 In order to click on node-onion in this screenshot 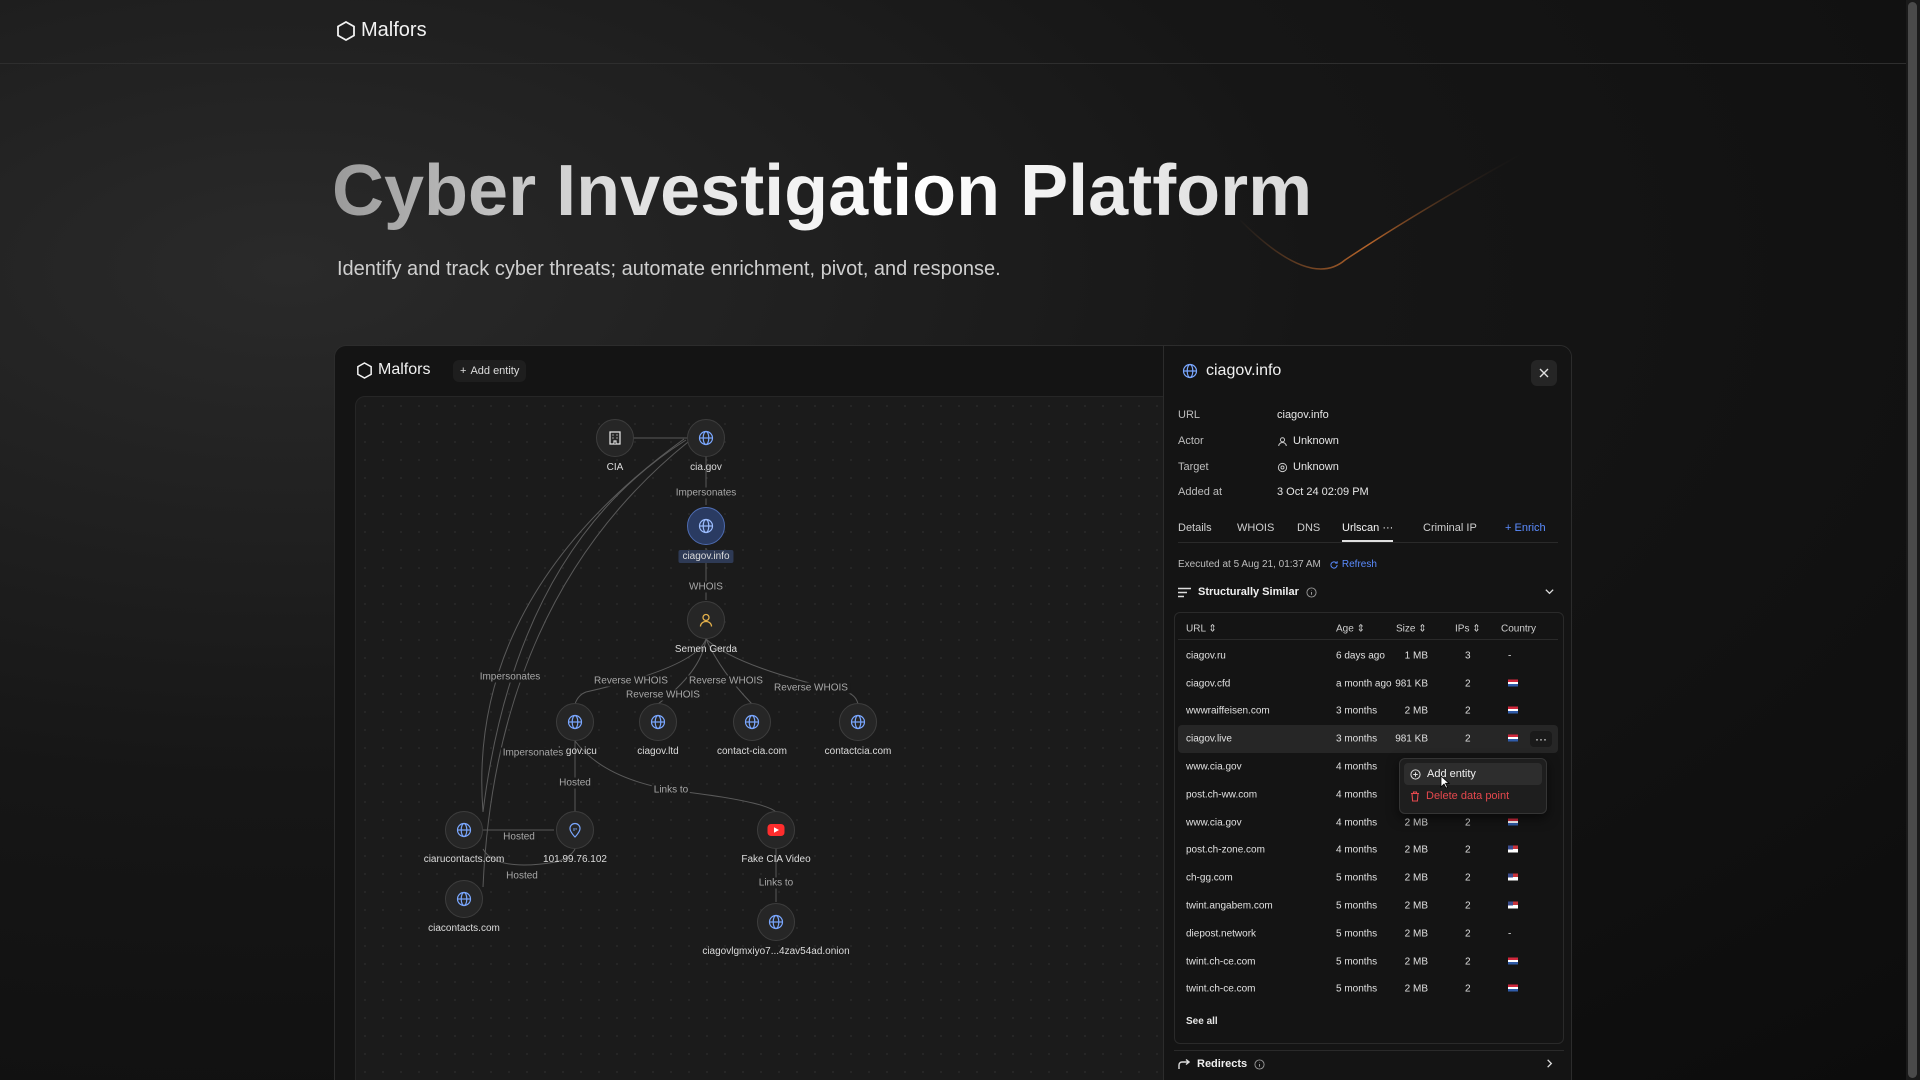, I will do `click(776, 922)`.